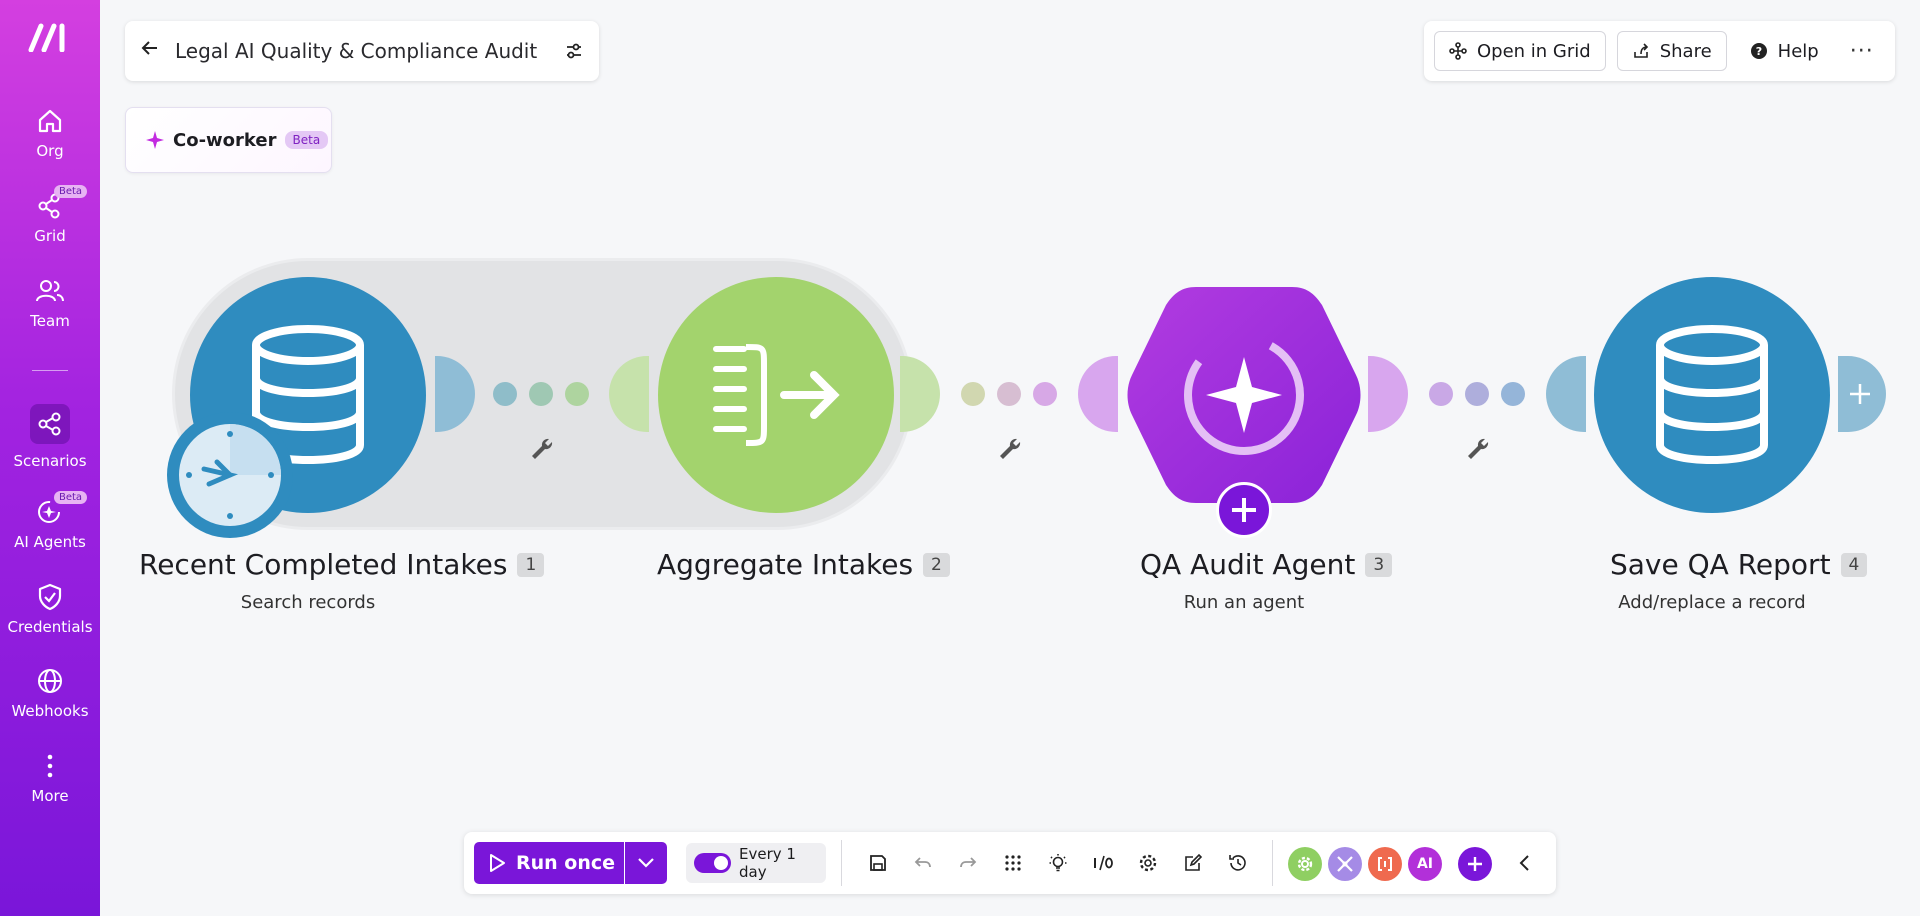 This screenshot has height=916, width=1920. What do you see at coordinates (362, 51) in the screenshot?
I see `scenario-title: Legal AI Quality & Compliance Audit` at bounding box center [362, 51].